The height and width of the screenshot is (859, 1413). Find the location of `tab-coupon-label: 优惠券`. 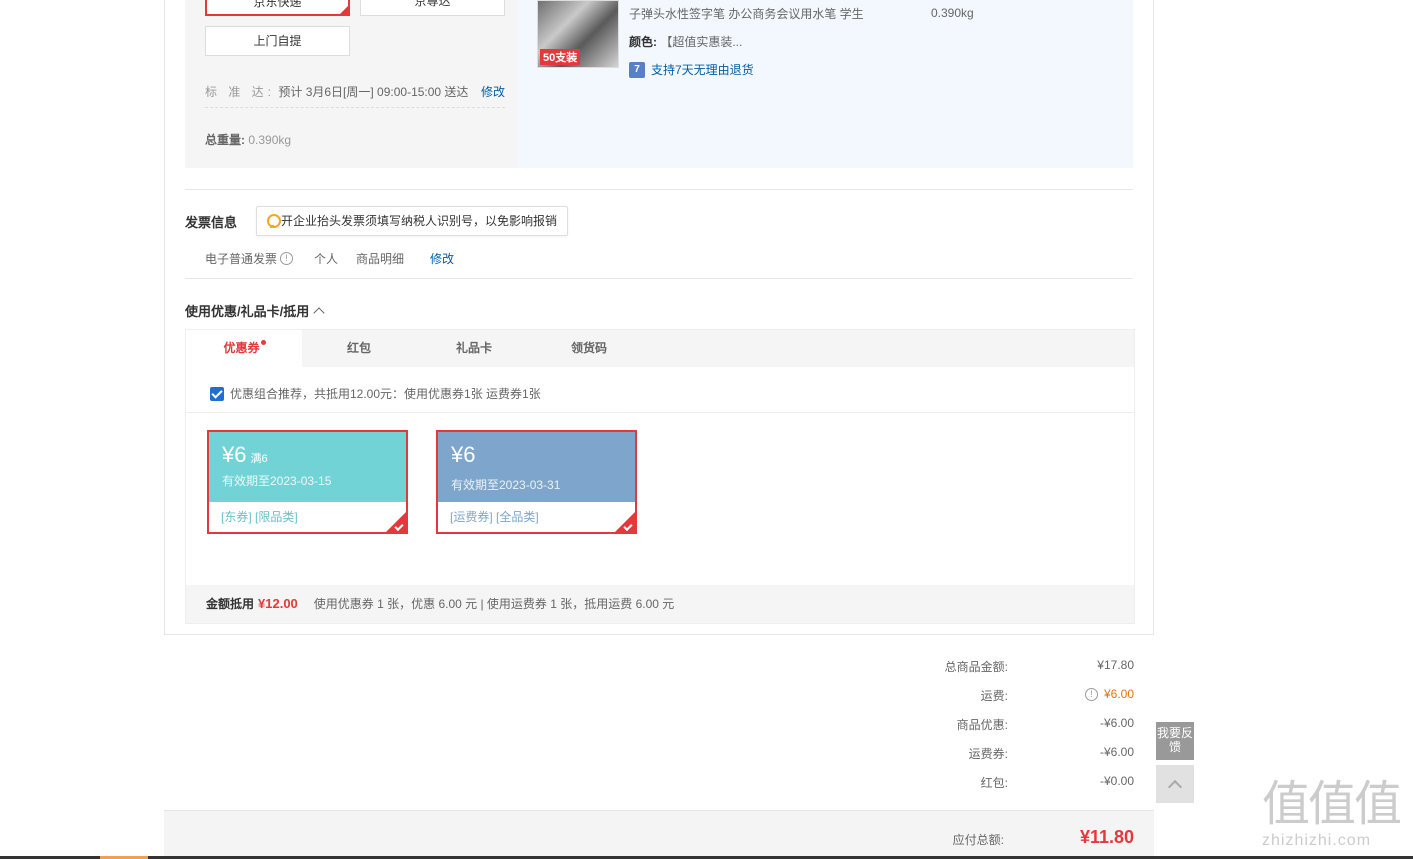

tab-coupon-label: 优惠券 is located at coordinates (241, 348).